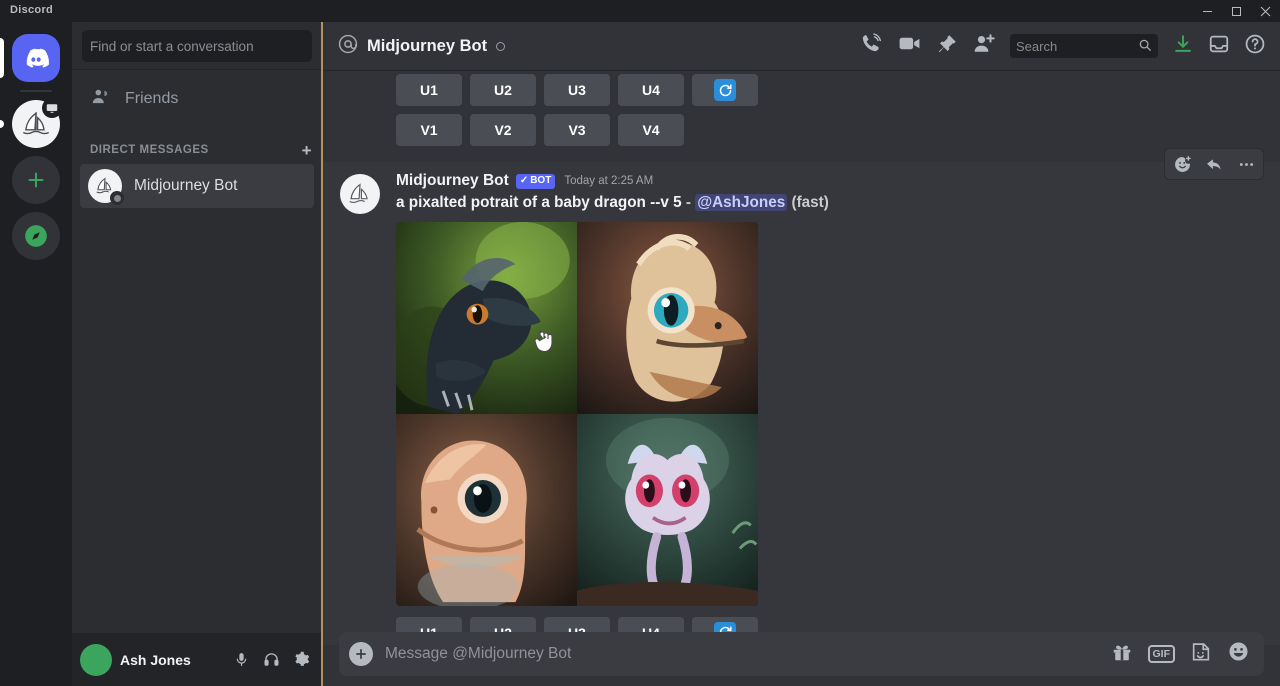 This screenshot has width=1280, height=686. I want to click on upscale-button-u3: U3, so click(577, 90).